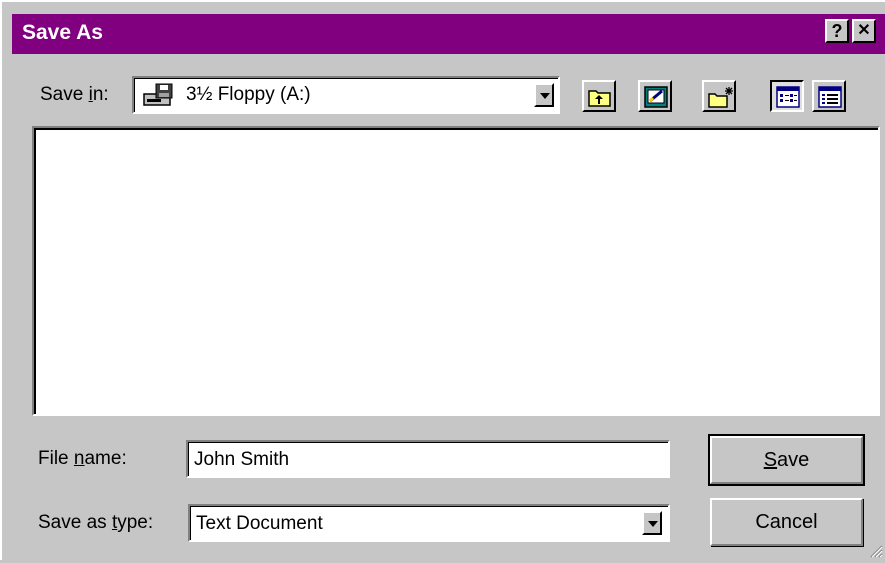 This screenshot has width=885, height=563. Describe the element at coordinates (242, 459) in the screenshot. I see `file-name-value: John Smith` at that location.